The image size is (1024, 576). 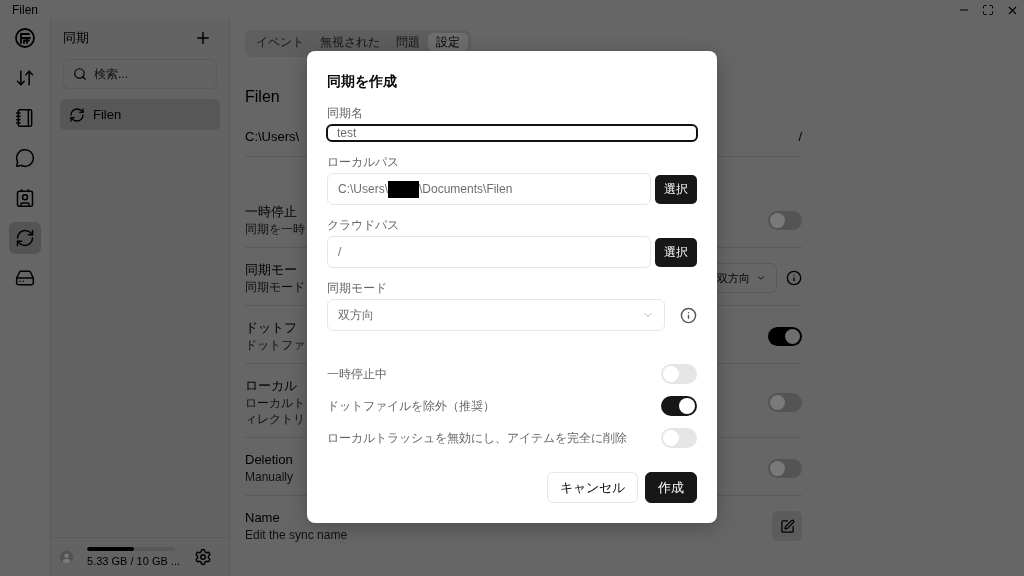 What do you see at coordinates (272, 136) in the screenshot?
I see `local-path-text: C:\Users\` at bounding box center [272, 136].